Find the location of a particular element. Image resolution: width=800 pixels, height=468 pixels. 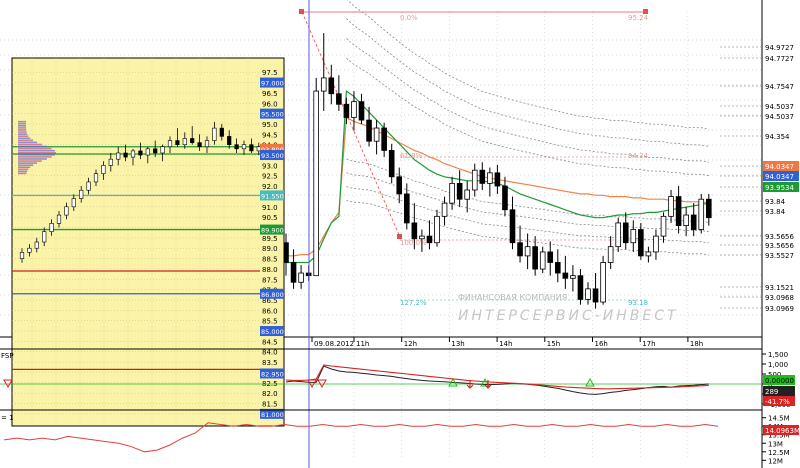

watermark-line2: ИНТЕРСЕРВИС-ИНВЕСТ is located at coordinates (568, 316).